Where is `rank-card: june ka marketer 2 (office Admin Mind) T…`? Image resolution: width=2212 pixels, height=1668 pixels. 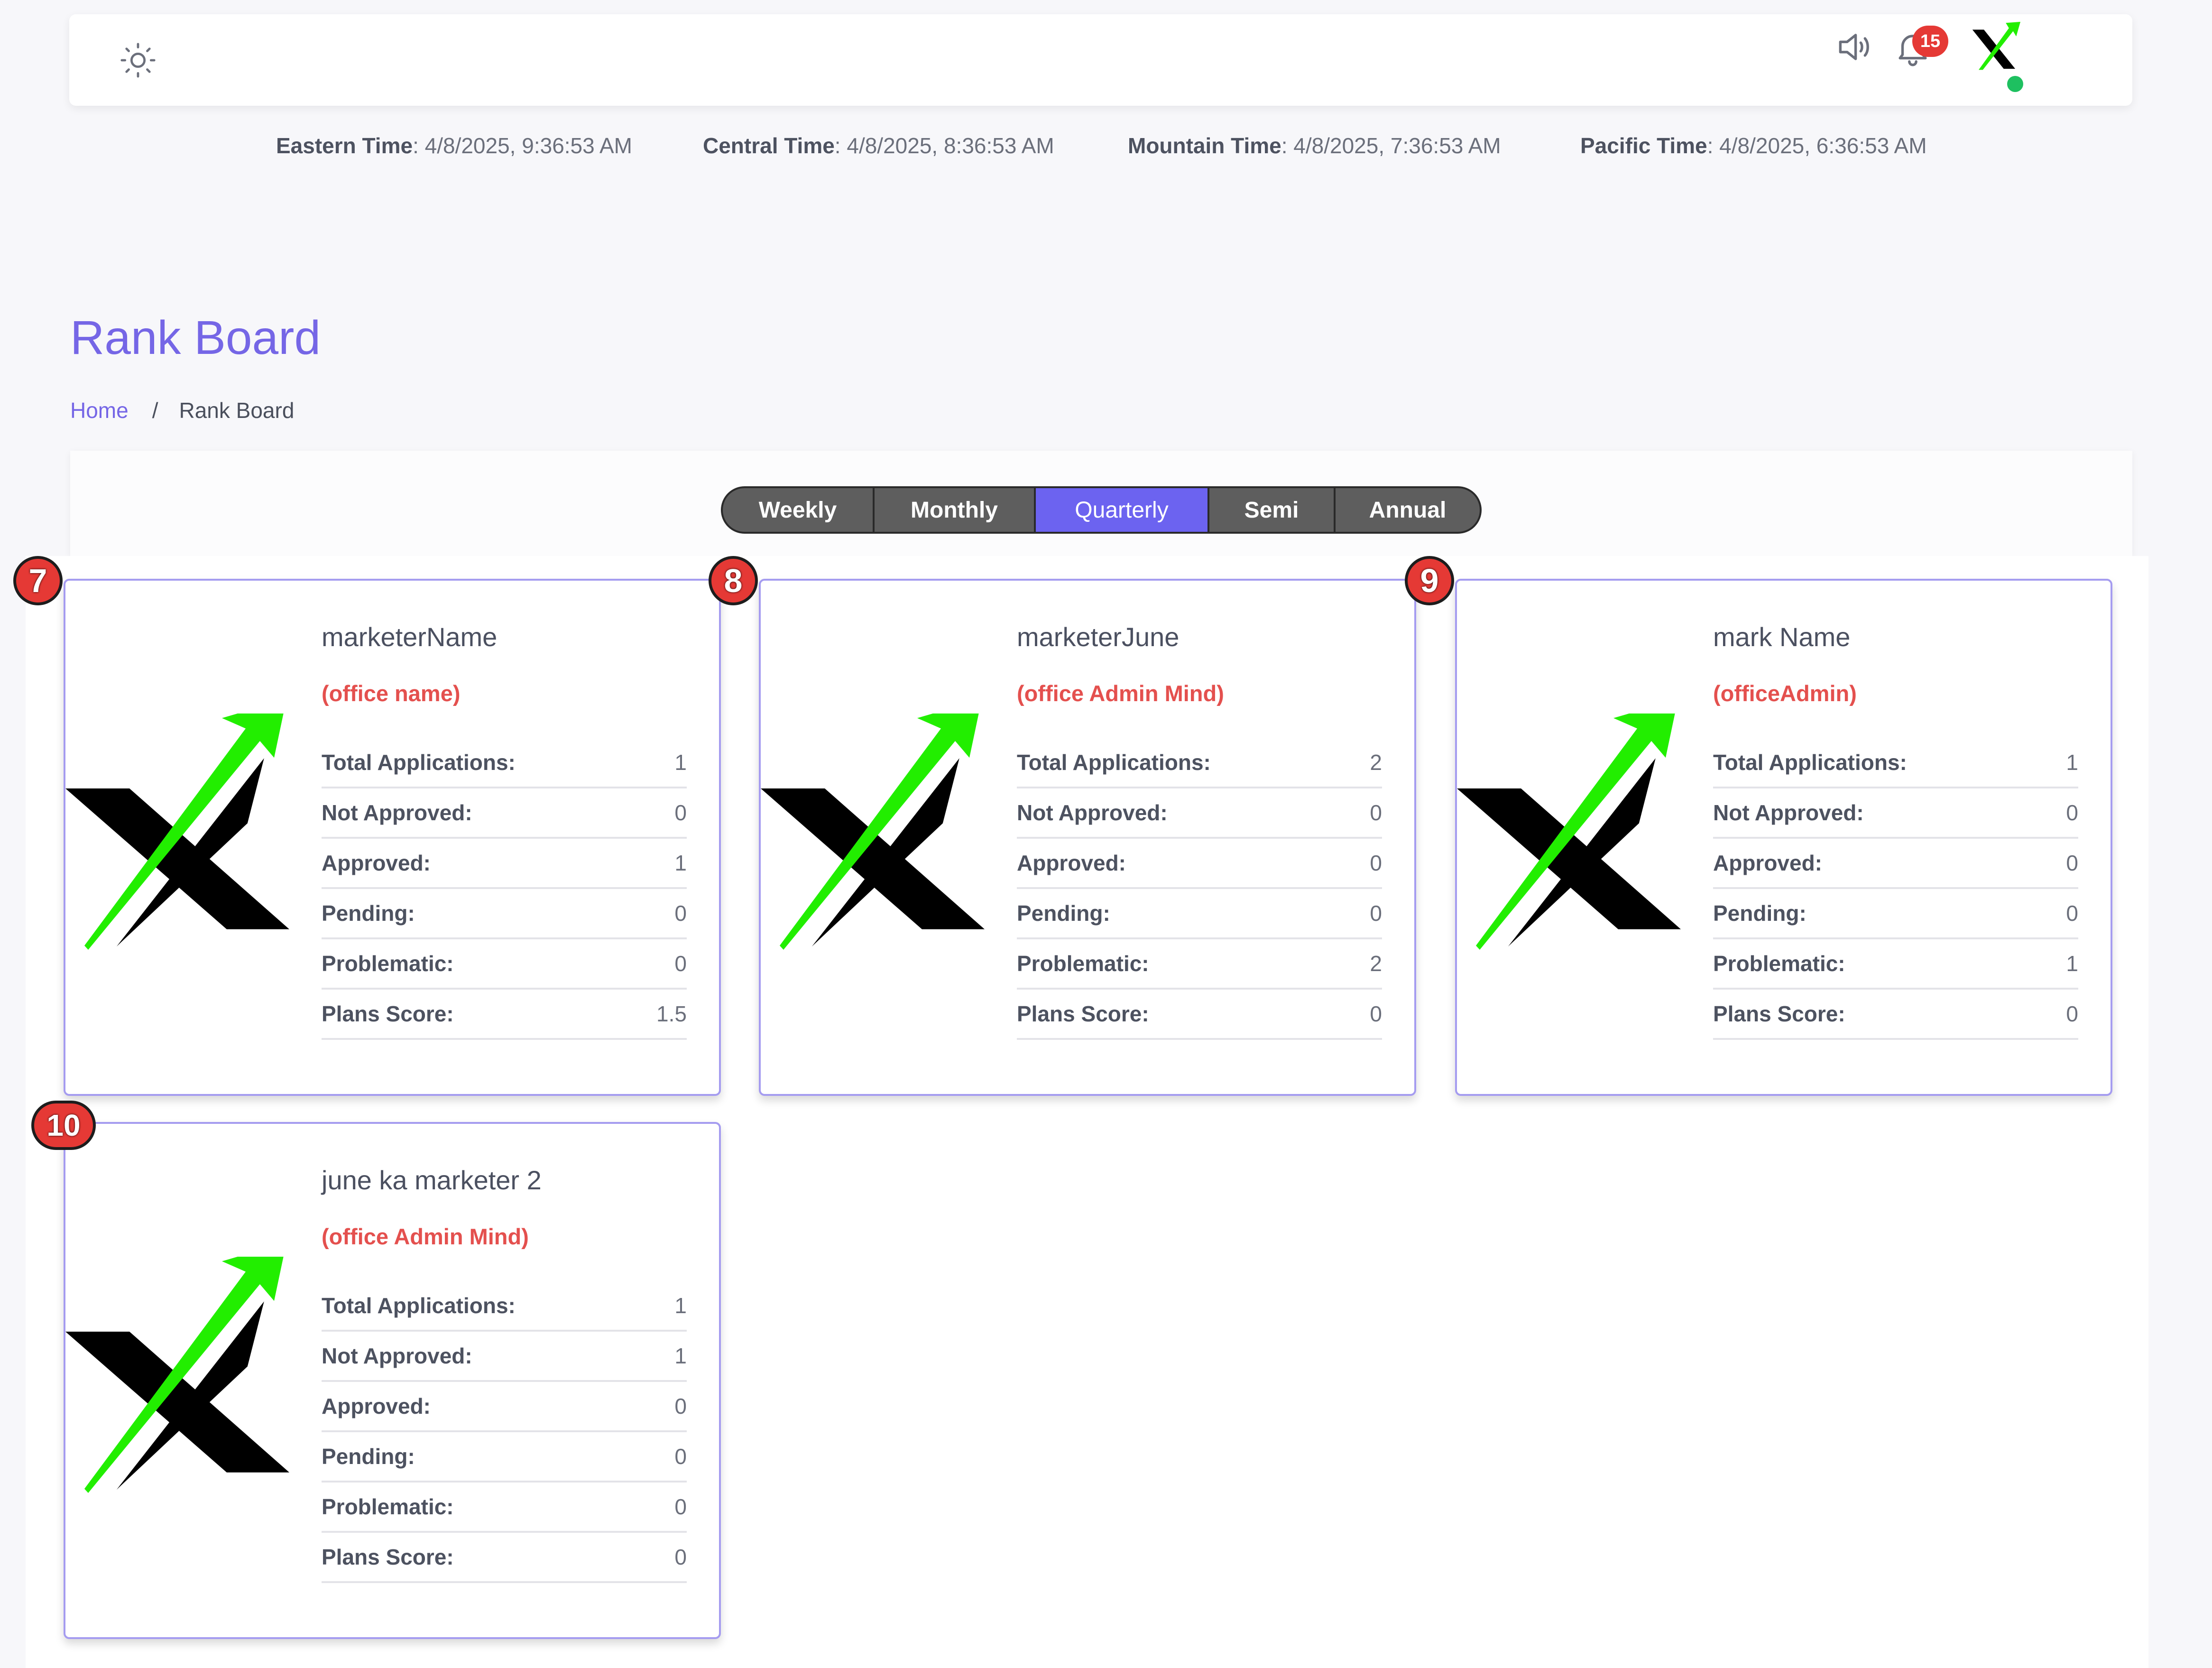 rank-card: june ka marketer 2 (office Admin Mind) T… is located at coordinates (392, 1381).